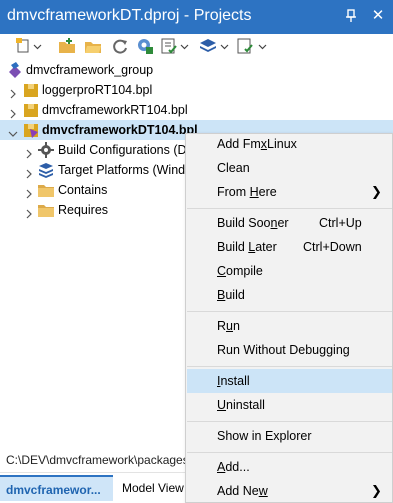 The height and width of the screenshot is (503, 393). What do you see at coordinates (196, 46) in the screenshot?
I see `toolbar` at bounding box center [196, 46].